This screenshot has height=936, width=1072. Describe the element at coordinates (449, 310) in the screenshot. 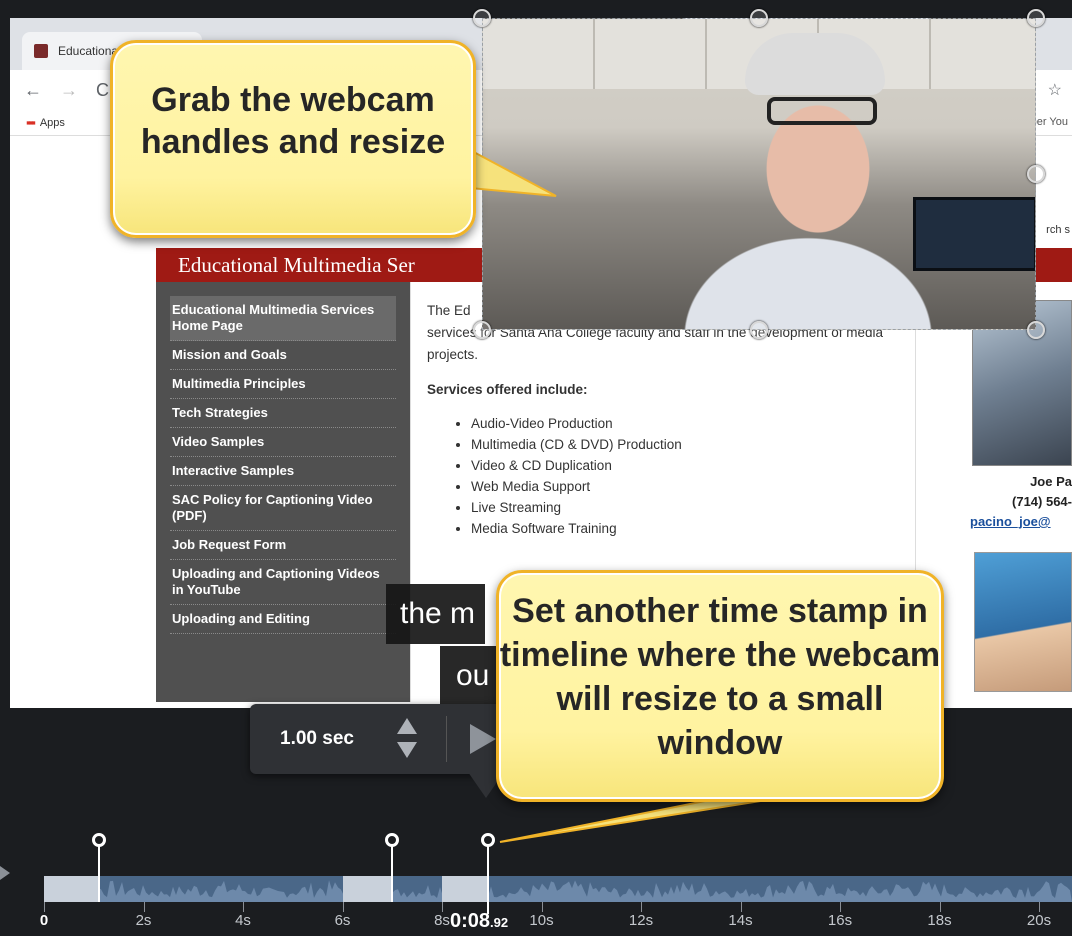

I see `intro-fragment: The Ed` at that location.